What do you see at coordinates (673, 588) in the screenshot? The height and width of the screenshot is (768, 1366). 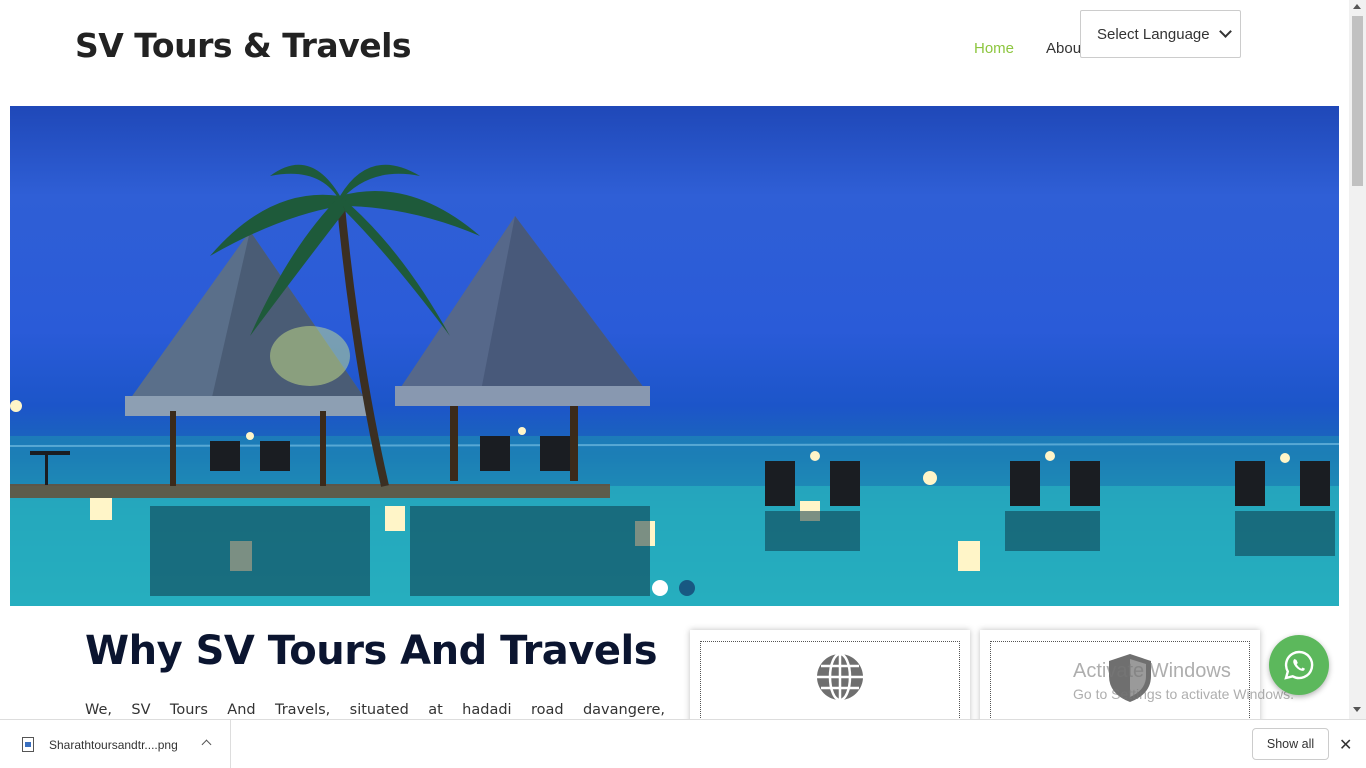 I see `slider-dots` at bounding box center [673, 588].